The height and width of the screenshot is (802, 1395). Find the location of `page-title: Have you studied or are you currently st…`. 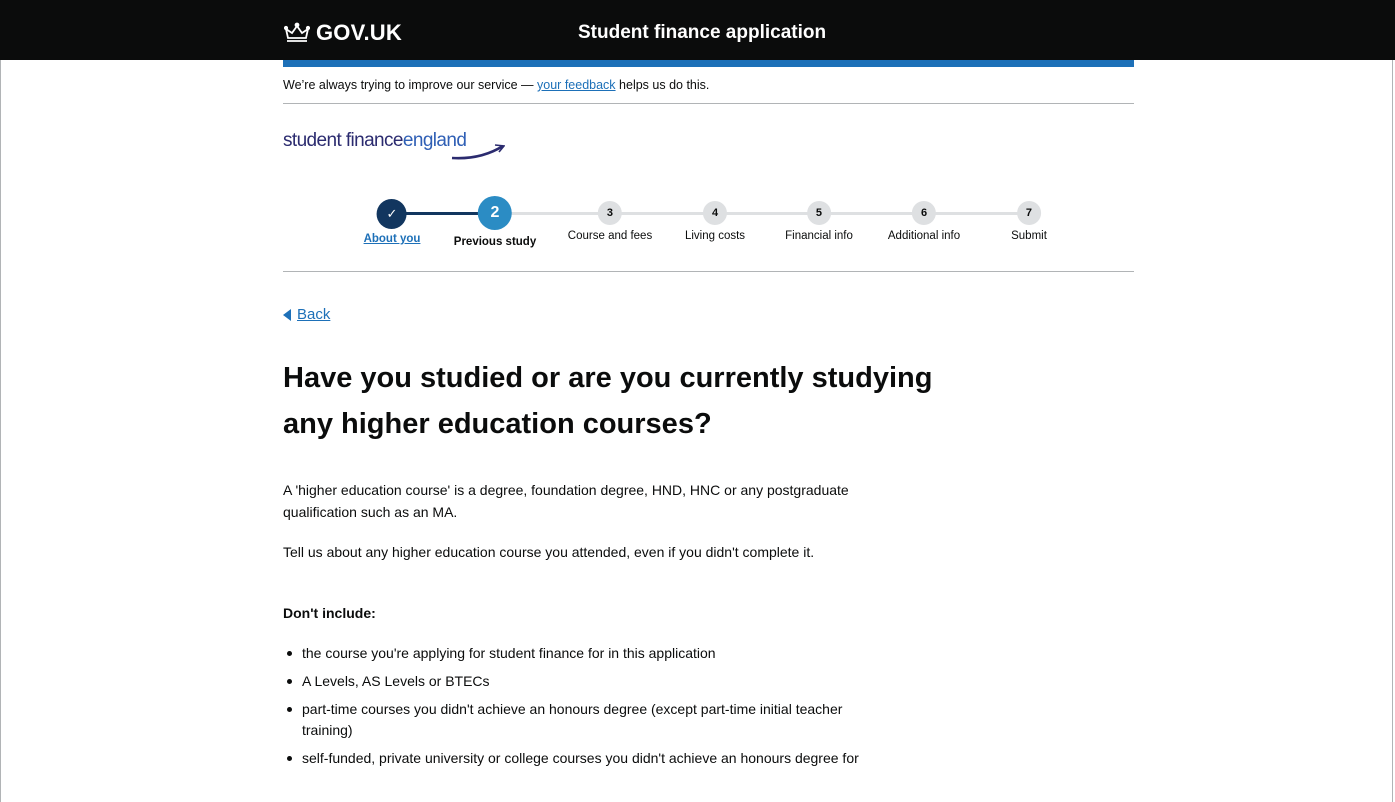

page-title: Have you studied or are you currently st… is located at coordinates (608, 401).